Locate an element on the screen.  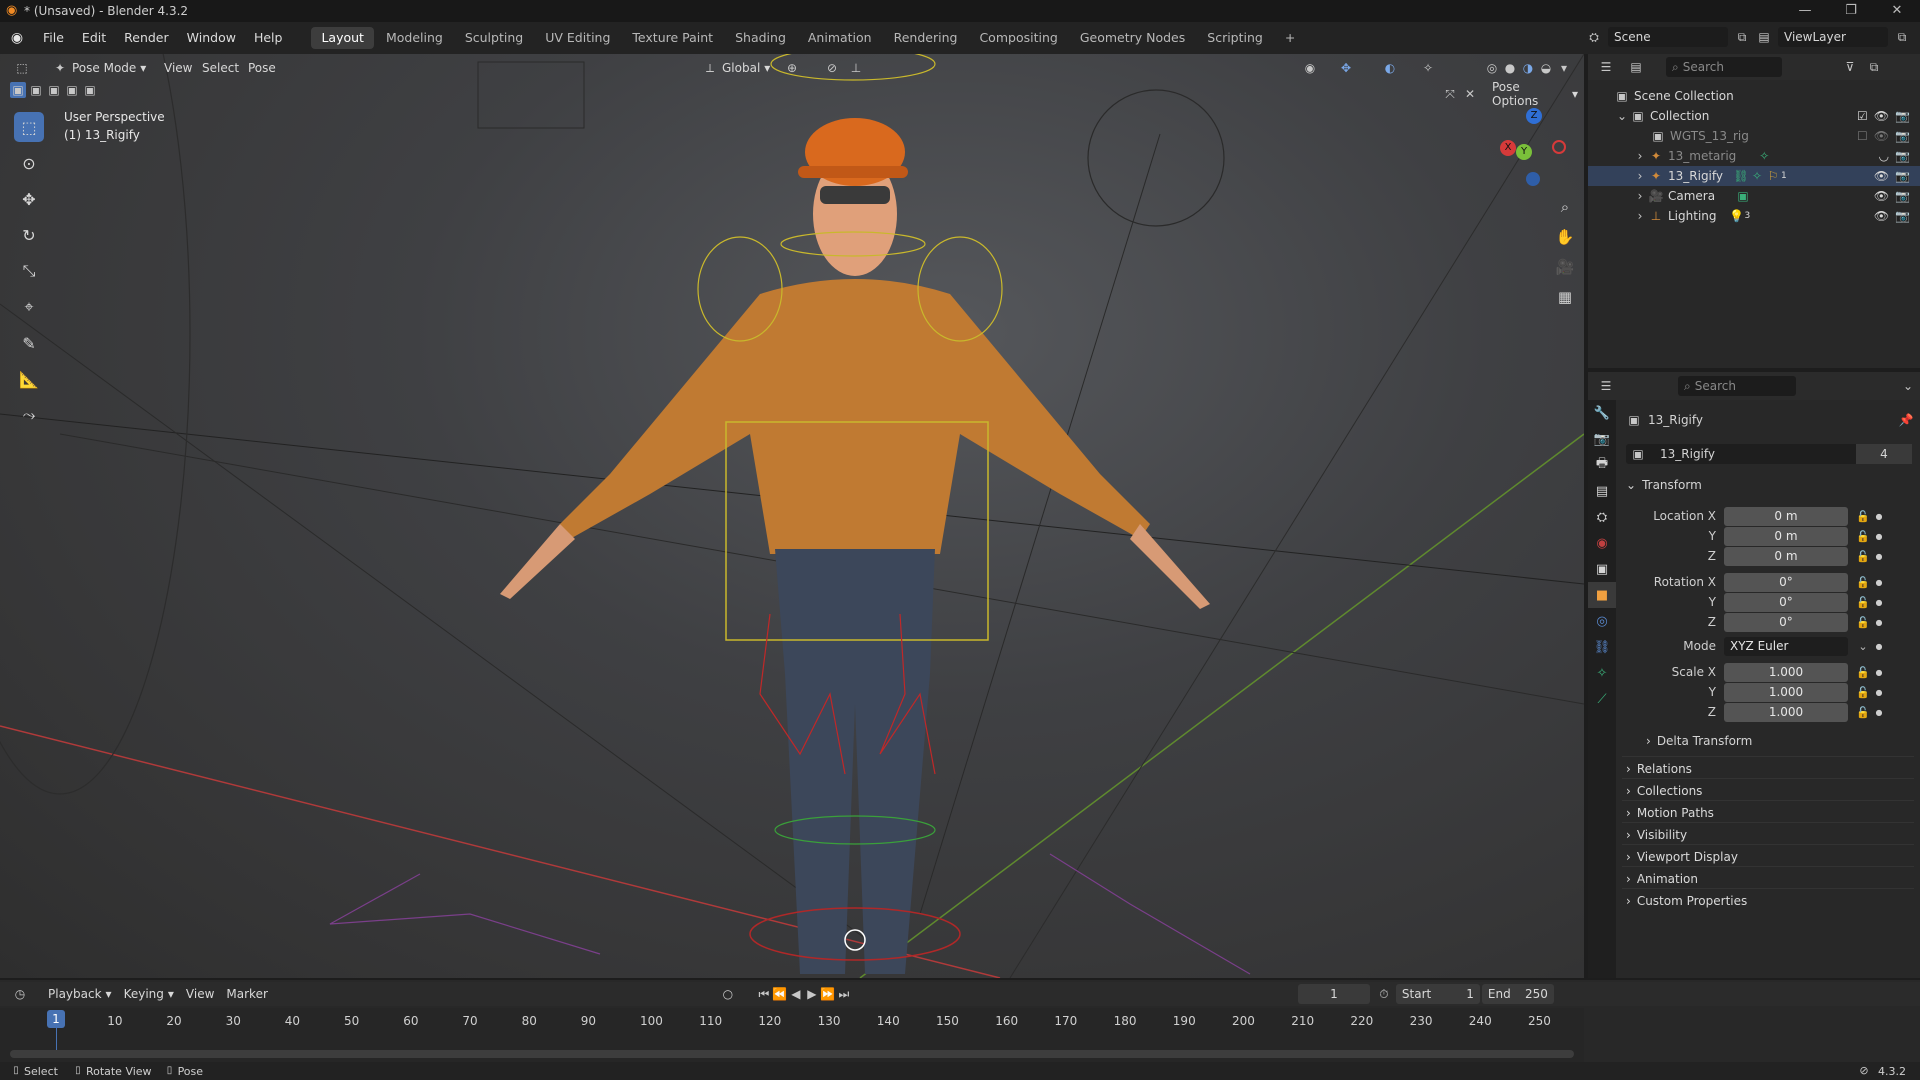
stopwatch-icon: ⏱ is located at coordinates (1384, 994).